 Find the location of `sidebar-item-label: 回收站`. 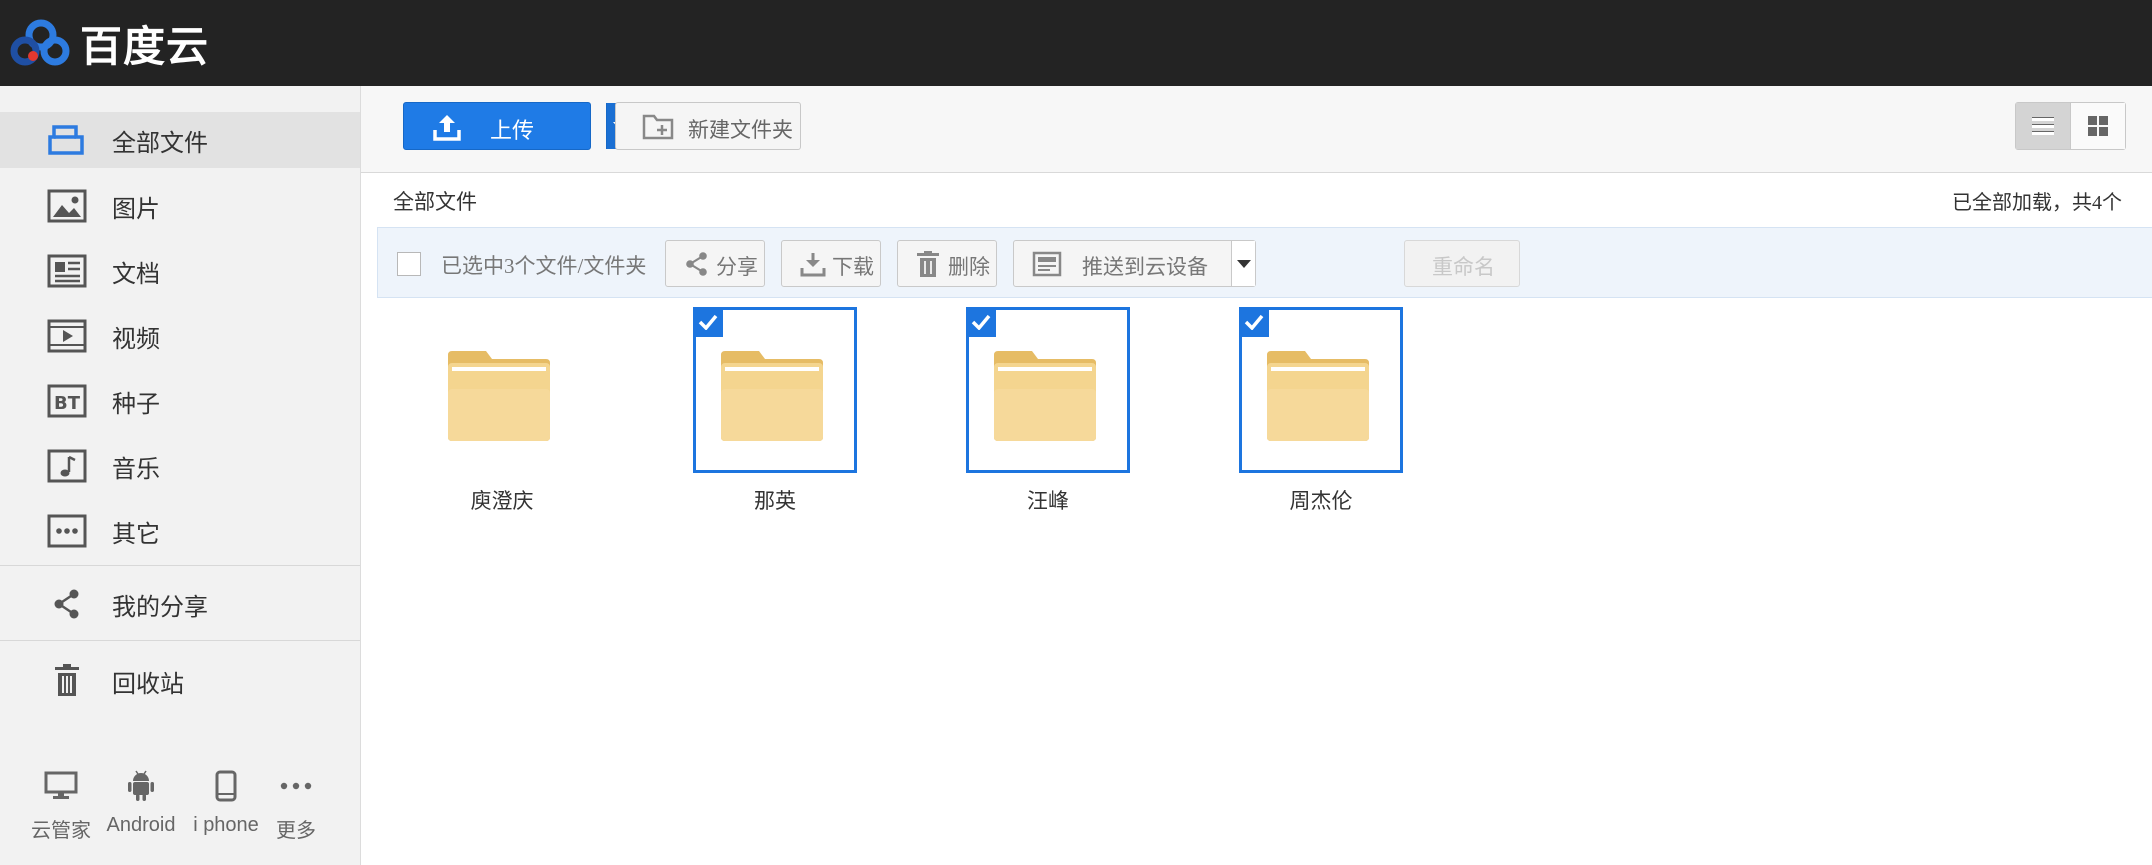

sidebar-item-label: 回收站 is located at coordinates (148, 684).